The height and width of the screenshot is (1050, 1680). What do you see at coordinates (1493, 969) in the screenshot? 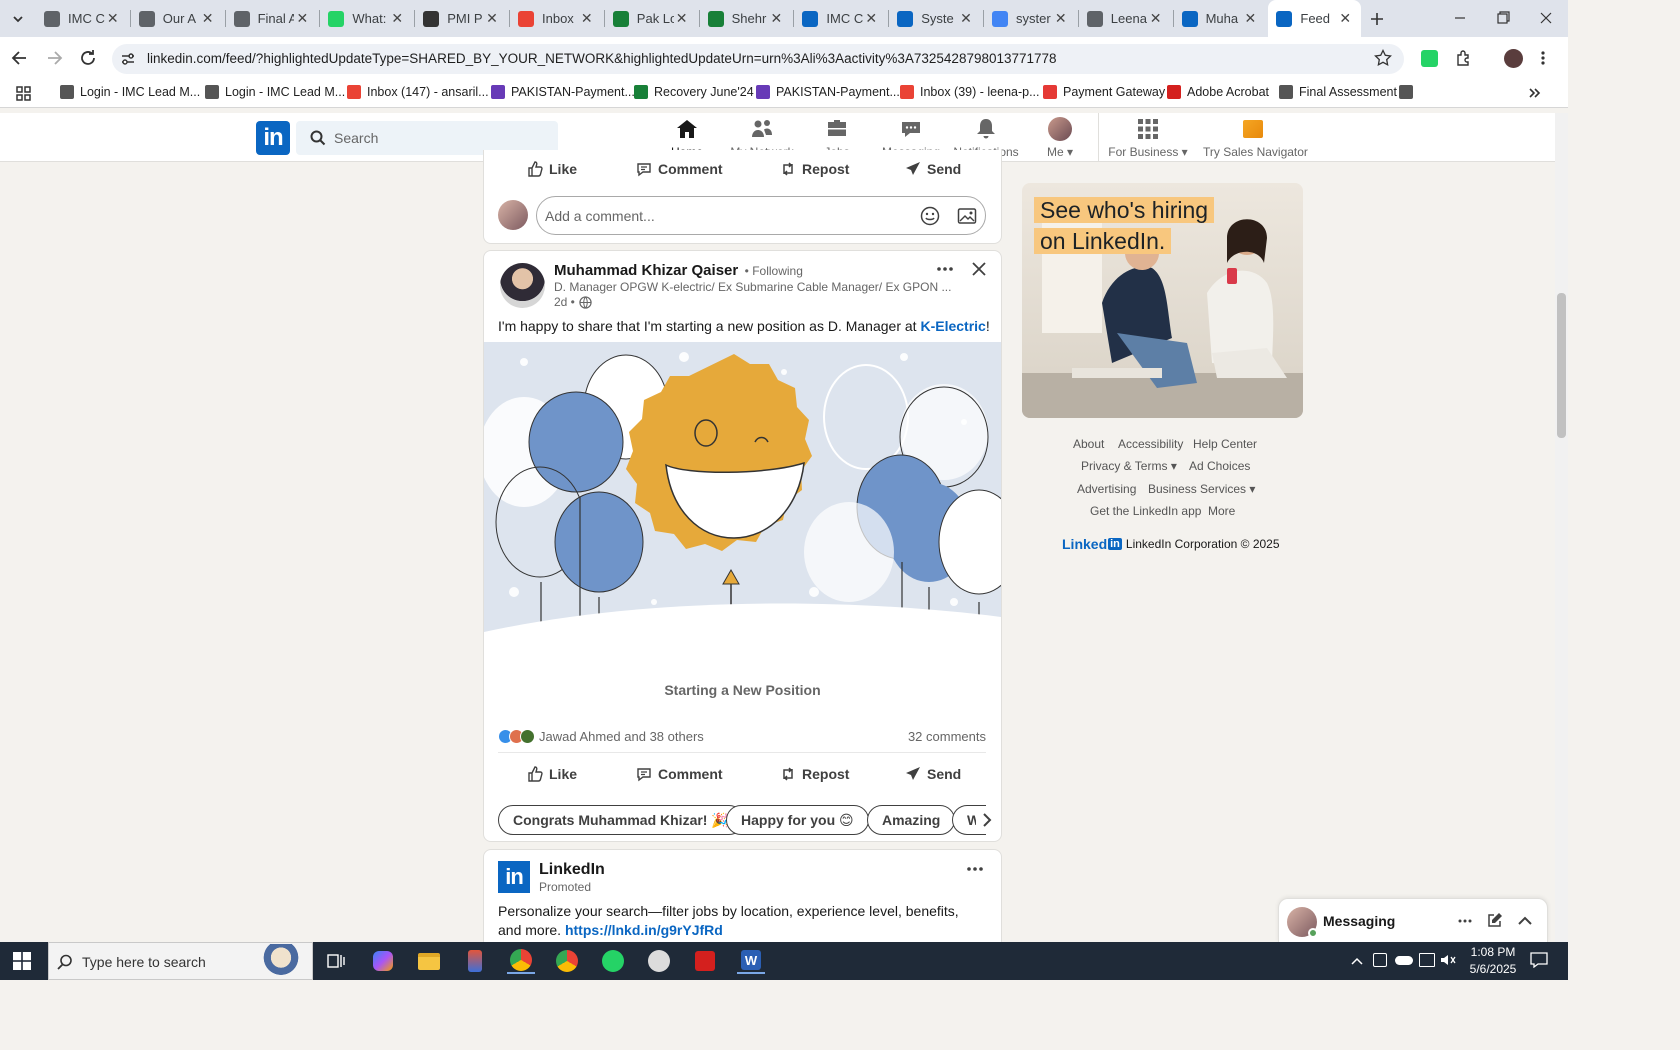
I see `taskbar-date: 5/6/2025` at bounding box center [1493, 969].